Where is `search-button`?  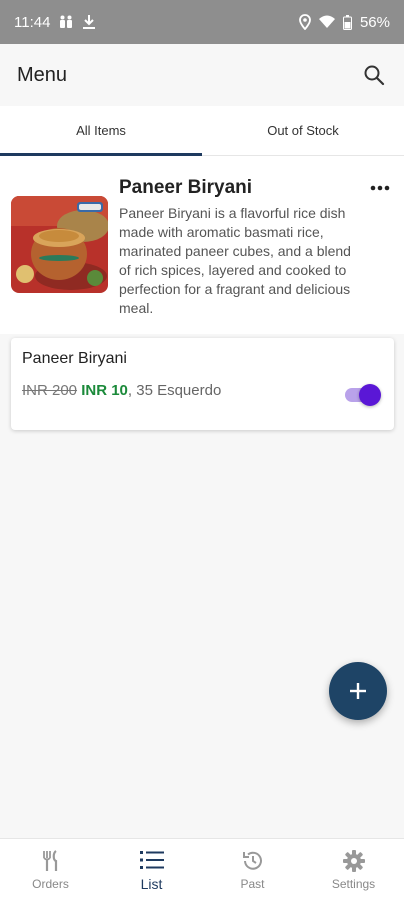
search-button is located at coordinates (374, 75).